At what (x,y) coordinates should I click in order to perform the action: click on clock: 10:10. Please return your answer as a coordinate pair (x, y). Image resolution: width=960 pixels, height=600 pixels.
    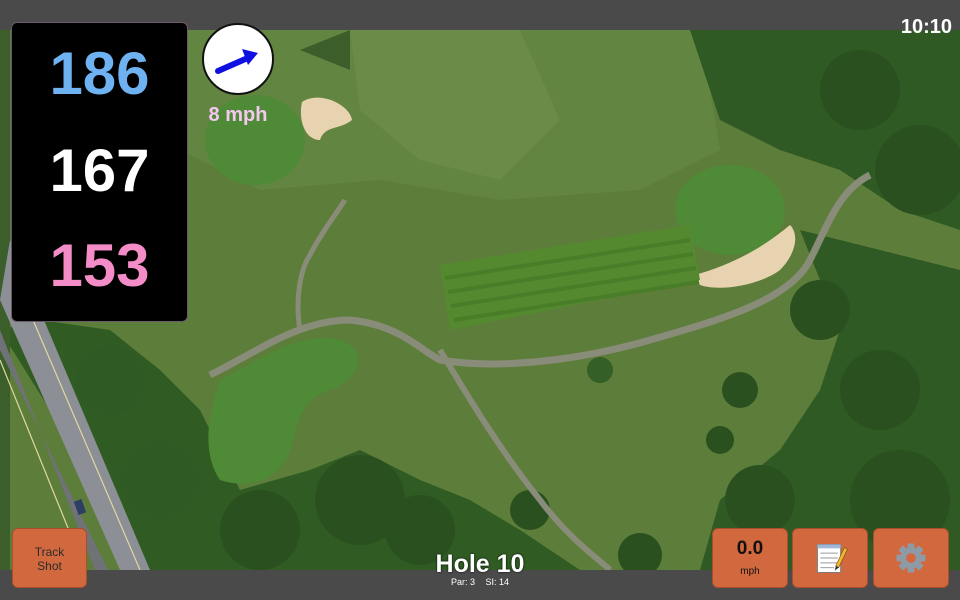
    Looking at the image, I should click on (926, 27).